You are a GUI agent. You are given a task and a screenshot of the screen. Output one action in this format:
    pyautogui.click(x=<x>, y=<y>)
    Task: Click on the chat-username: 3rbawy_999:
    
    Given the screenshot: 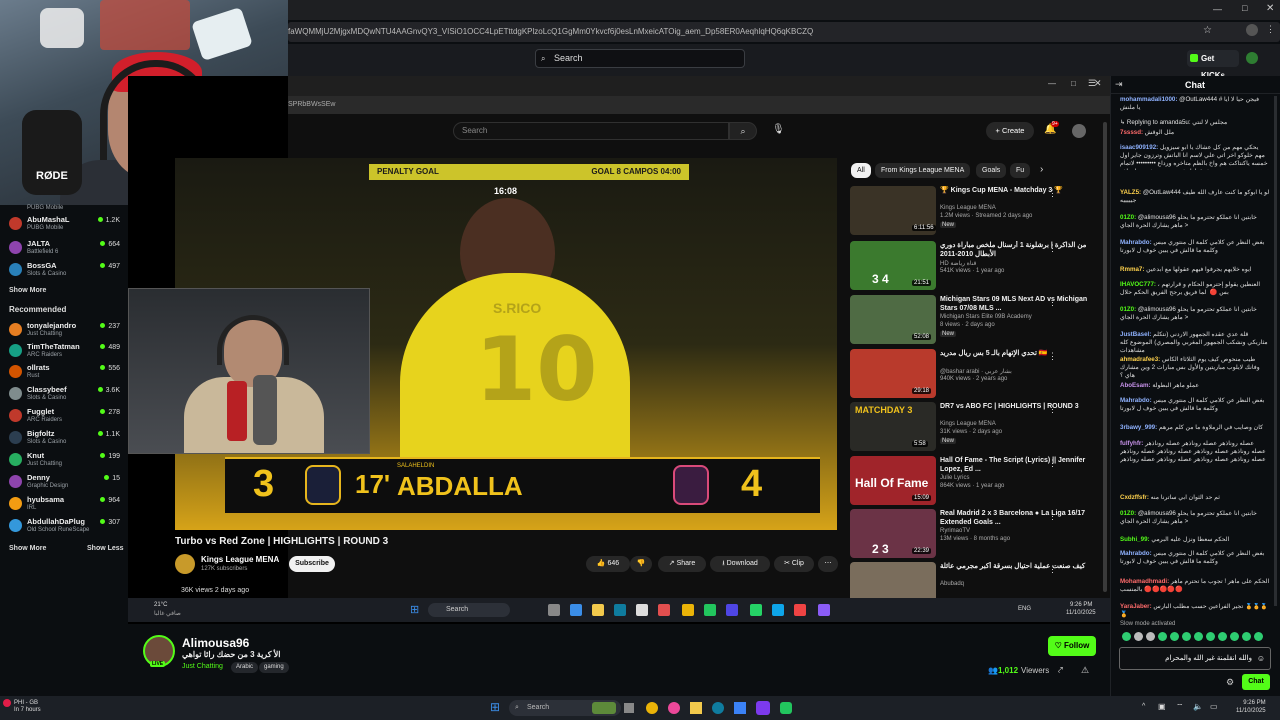 What is the action you would take?
    pyautogui.click(x=1138, y=427)
    